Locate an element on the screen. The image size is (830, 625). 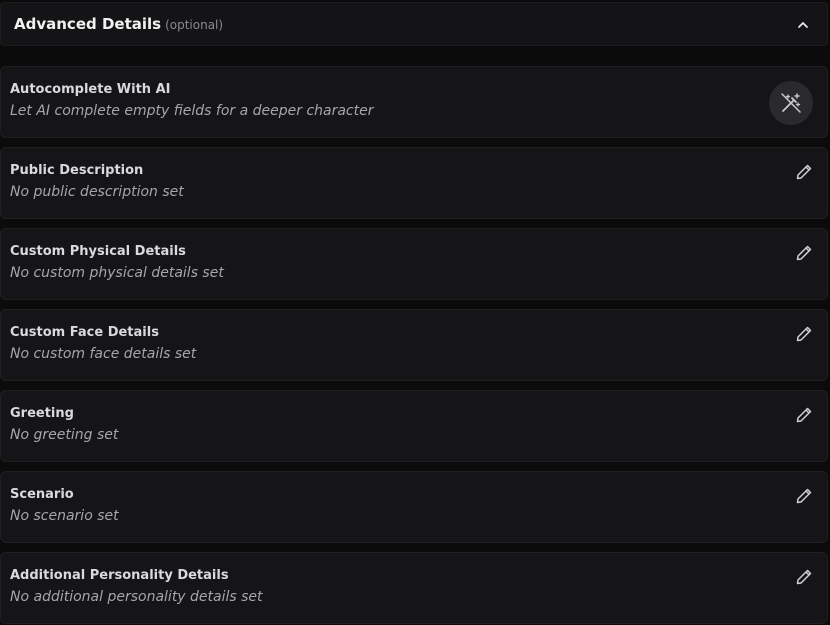
edit-scenario-button is located at coordinates (804, 496).